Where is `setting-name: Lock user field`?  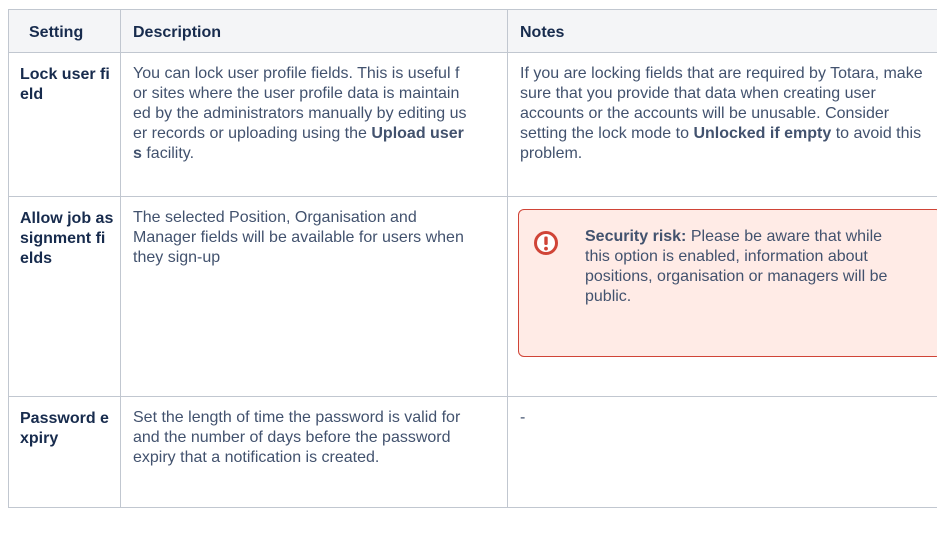
setting-name: Lock user field is located at coordinates (64, 124).